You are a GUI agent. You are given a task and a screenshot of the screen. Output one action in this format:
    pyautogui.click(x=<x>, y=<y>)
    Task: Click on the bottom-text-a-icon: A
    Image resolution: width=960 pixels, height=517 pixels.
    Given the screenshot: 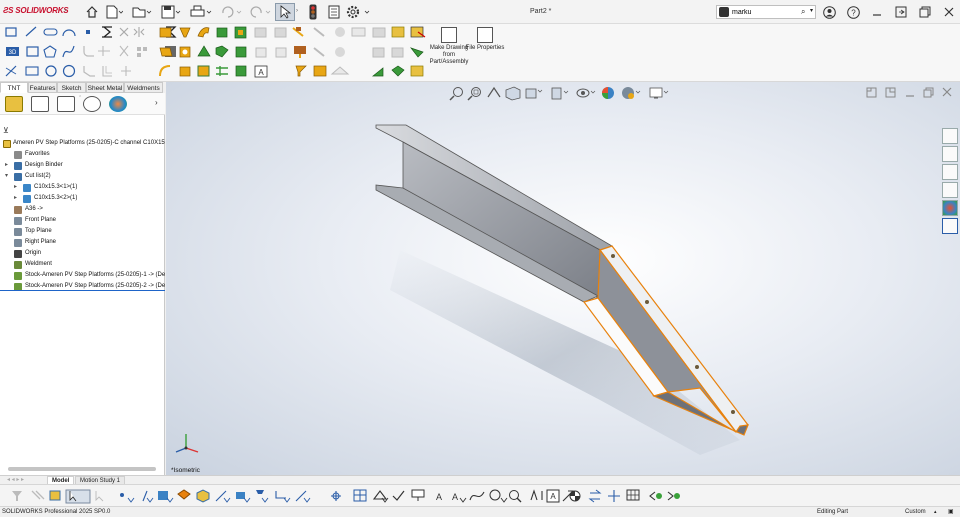 What is the action you would take?
    pyautogui.click(x=439, y=497)
    